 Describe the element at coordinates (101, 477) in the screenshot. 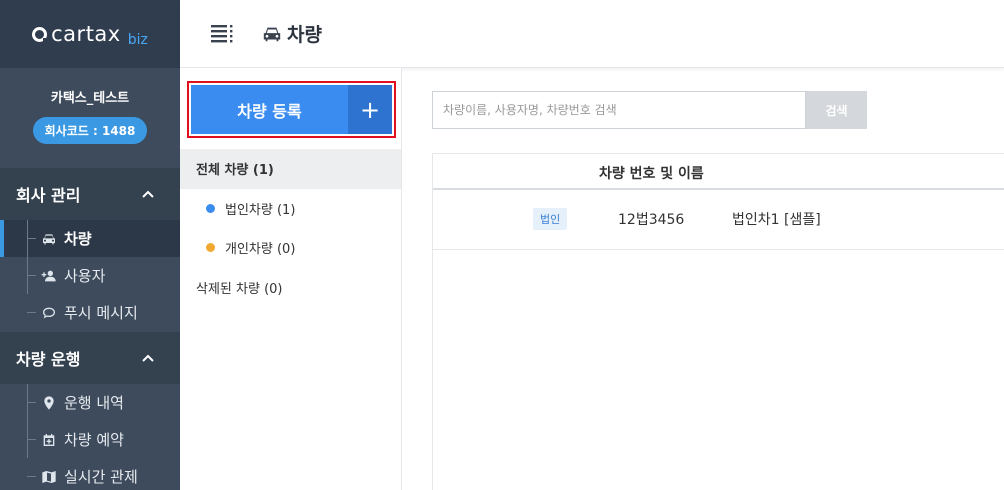

I see `sidebar-item-label: 실시간 관제` at that location.